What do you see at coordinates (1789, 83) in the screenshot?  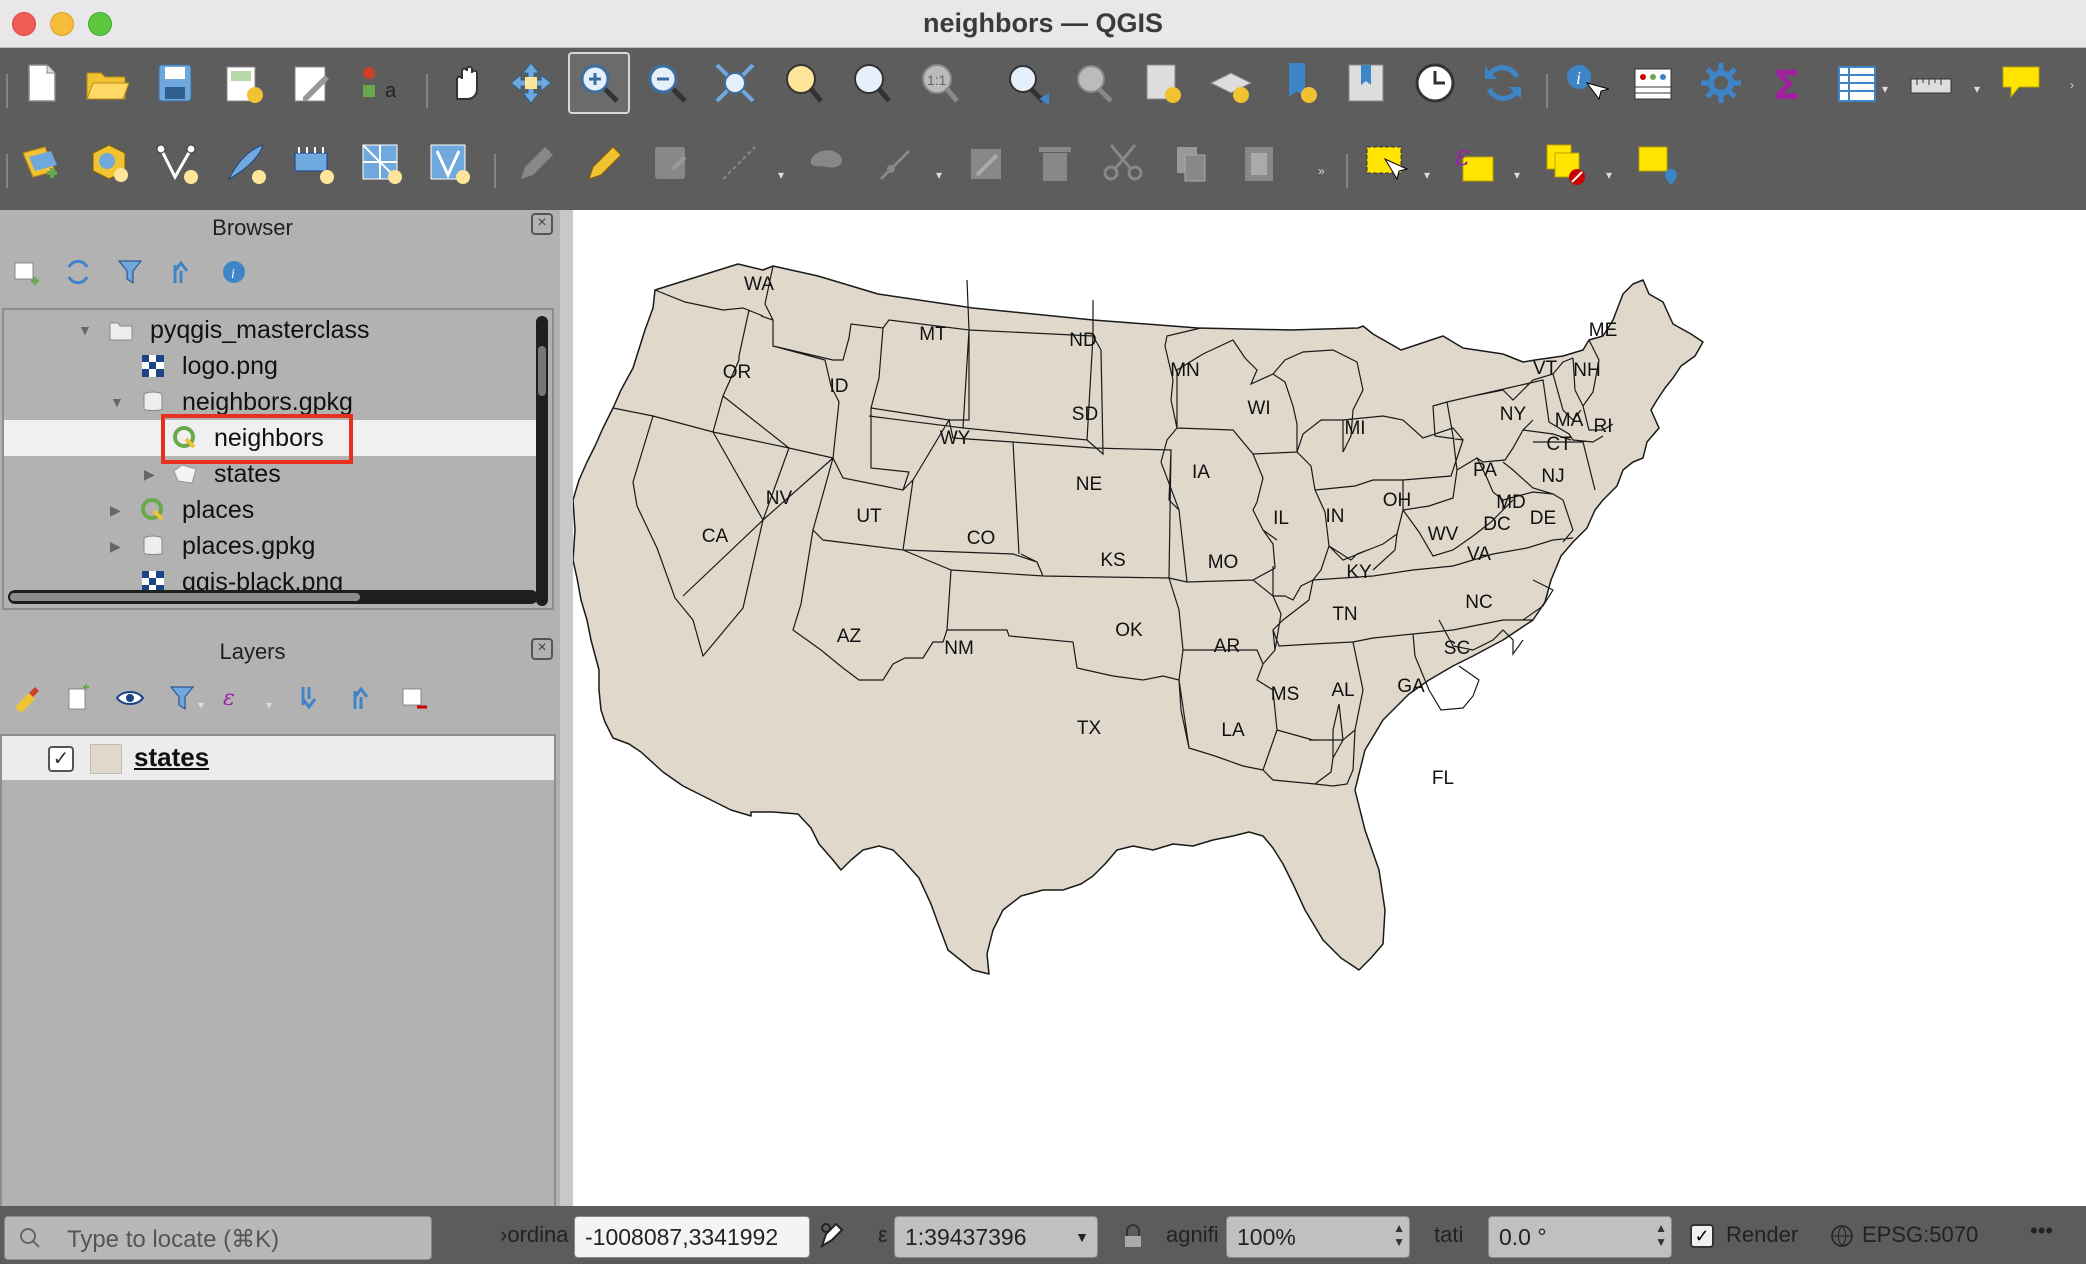 I see `statistics-sigma-icon: Σ` at bounding box center [1789, 83].